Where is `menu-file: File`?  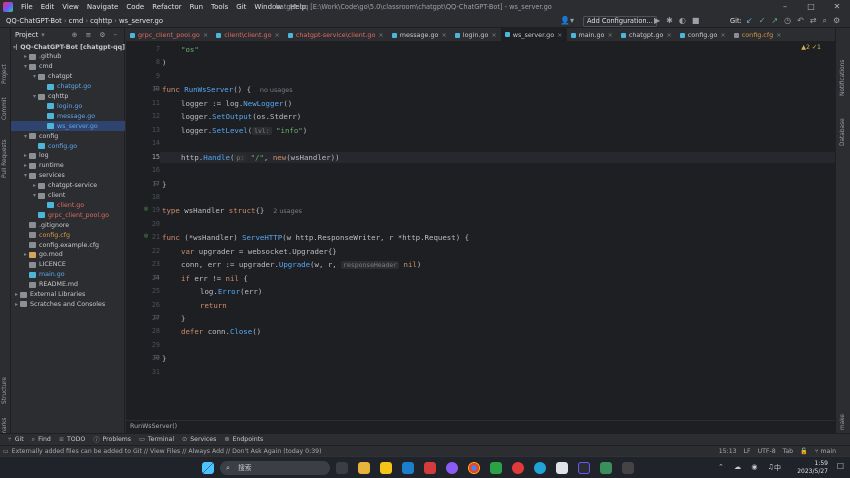 menu-file: File is located at coordinates (27, 7).